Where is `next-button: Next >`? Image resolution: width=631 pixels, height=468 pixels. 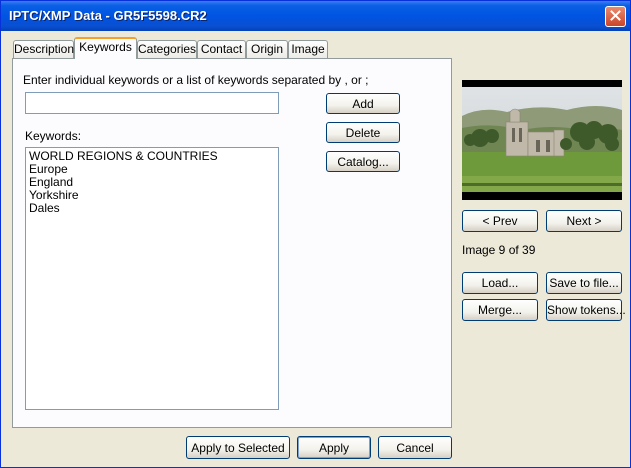
next-button: Next > is located at coordinates (584, 221).